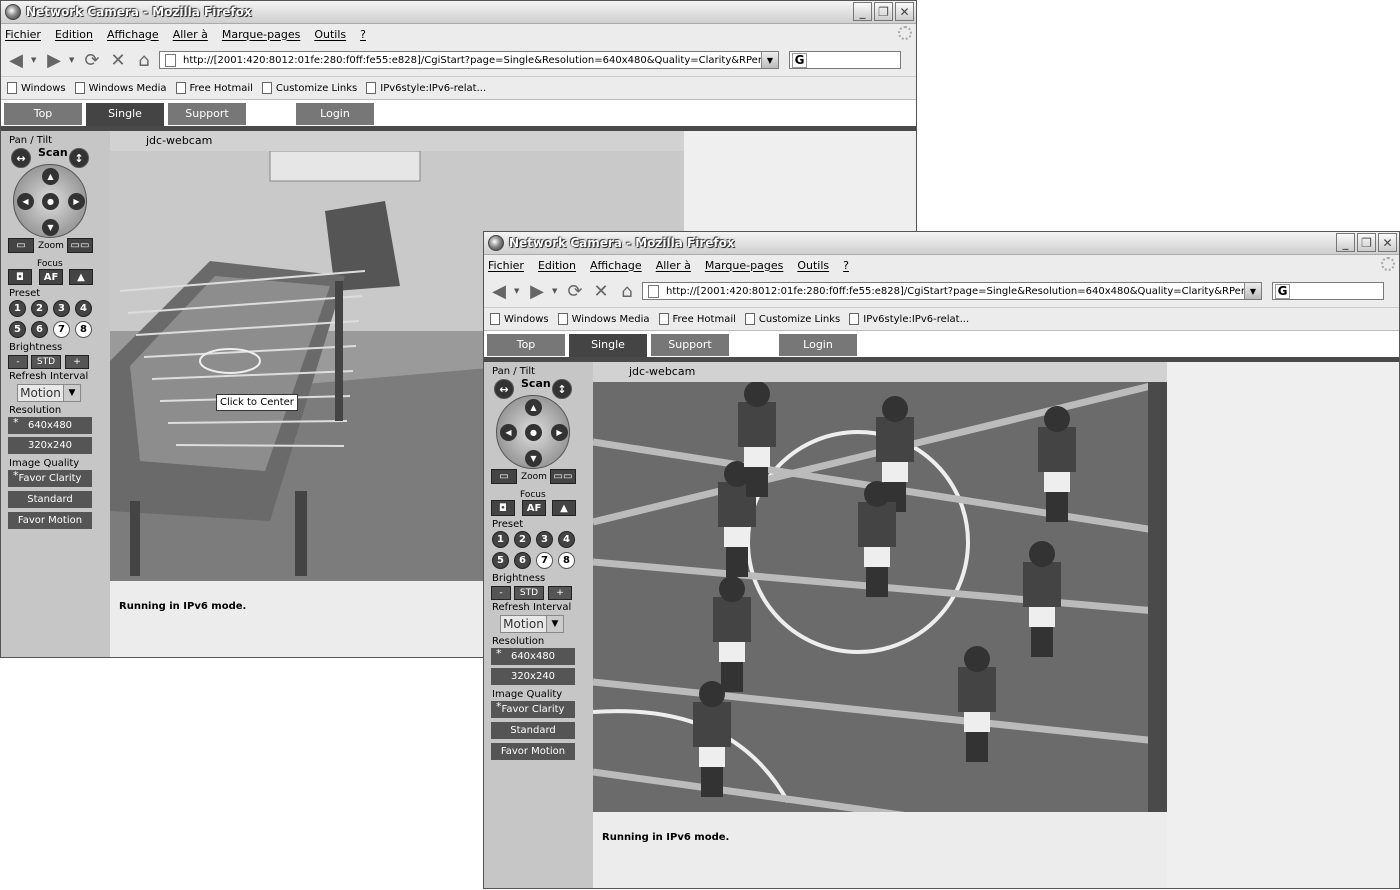  I want to click on search-input: G, so click(1328, 291).